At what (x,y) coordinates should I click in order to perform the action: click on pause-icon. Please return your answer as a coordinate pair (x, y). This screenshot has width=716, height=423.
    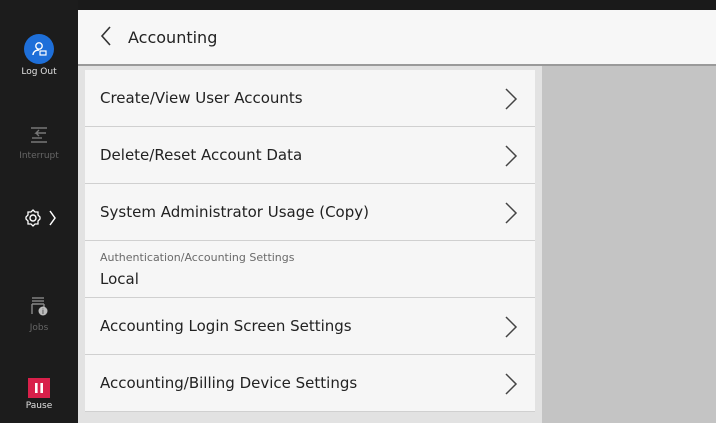
    Looking at the image, I should click on (39, 388).